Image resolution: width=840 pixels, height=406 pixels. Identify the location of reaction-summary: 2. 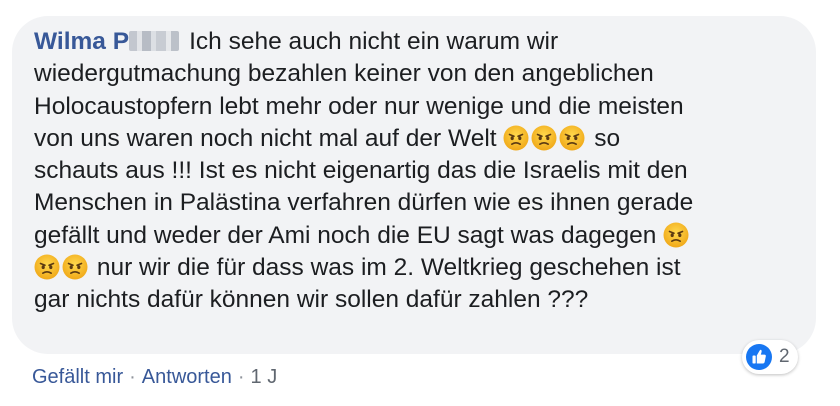
(770, 357).